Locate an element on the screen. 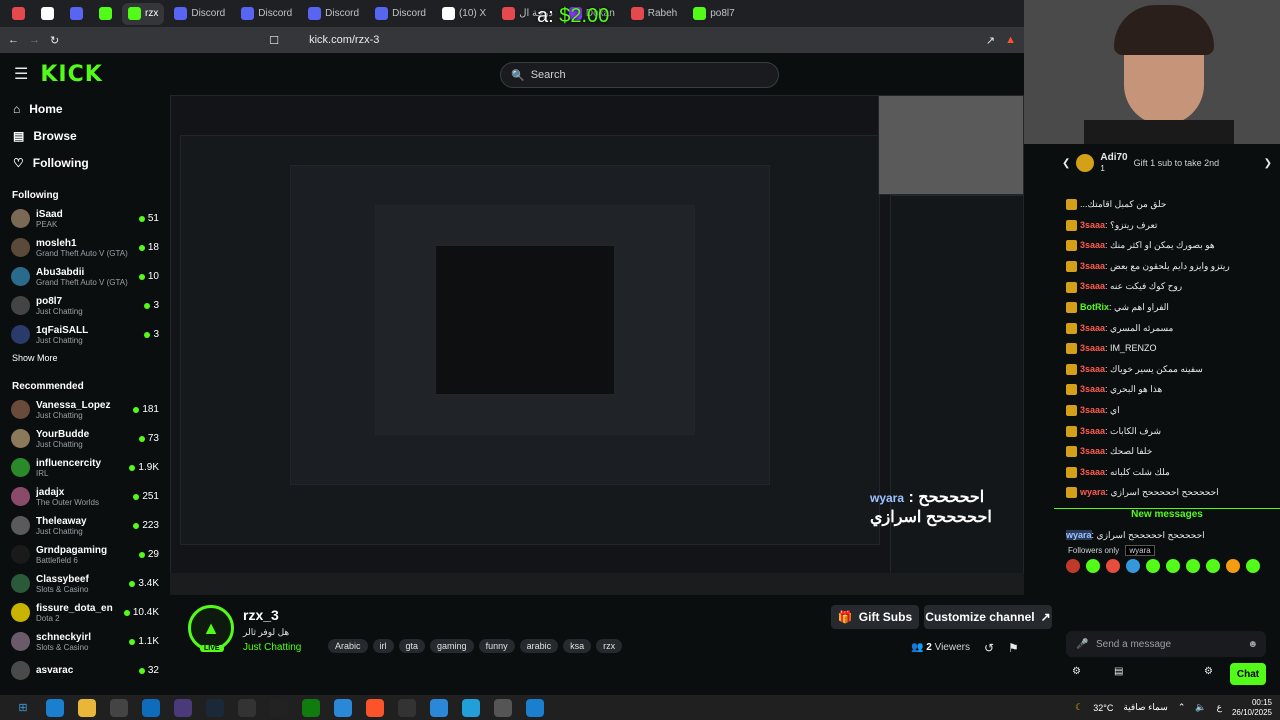 The width and height of the screenshot is (1280, 720). bookmark-icon: ☐ is located at coordinates (274, 40).